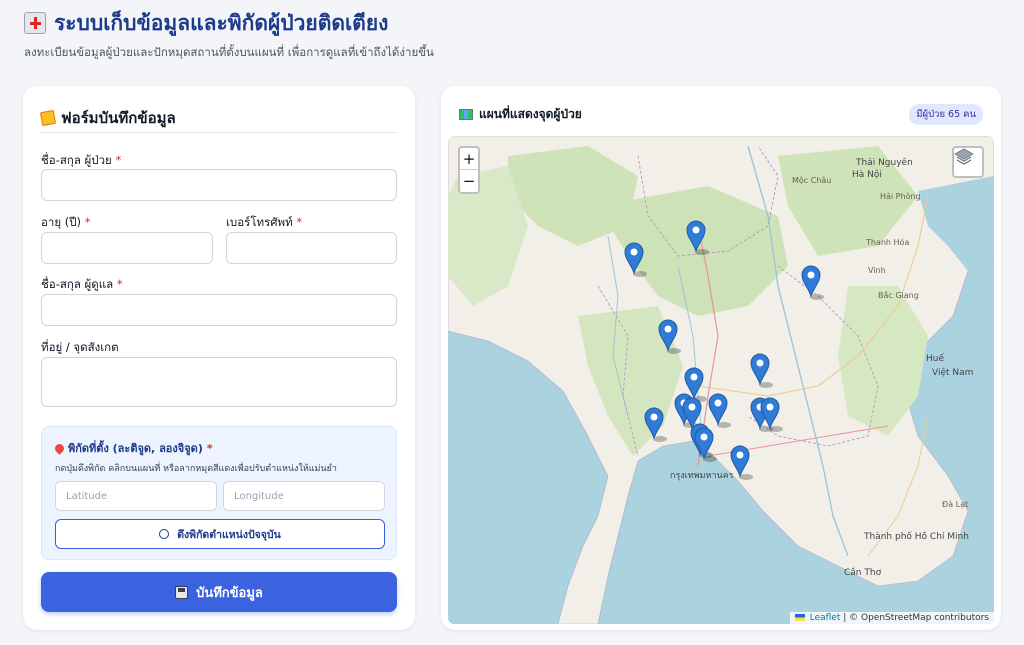  Describe the element at coordinates (136, 496) in the screenshot. I see `latitude-input` at that location.